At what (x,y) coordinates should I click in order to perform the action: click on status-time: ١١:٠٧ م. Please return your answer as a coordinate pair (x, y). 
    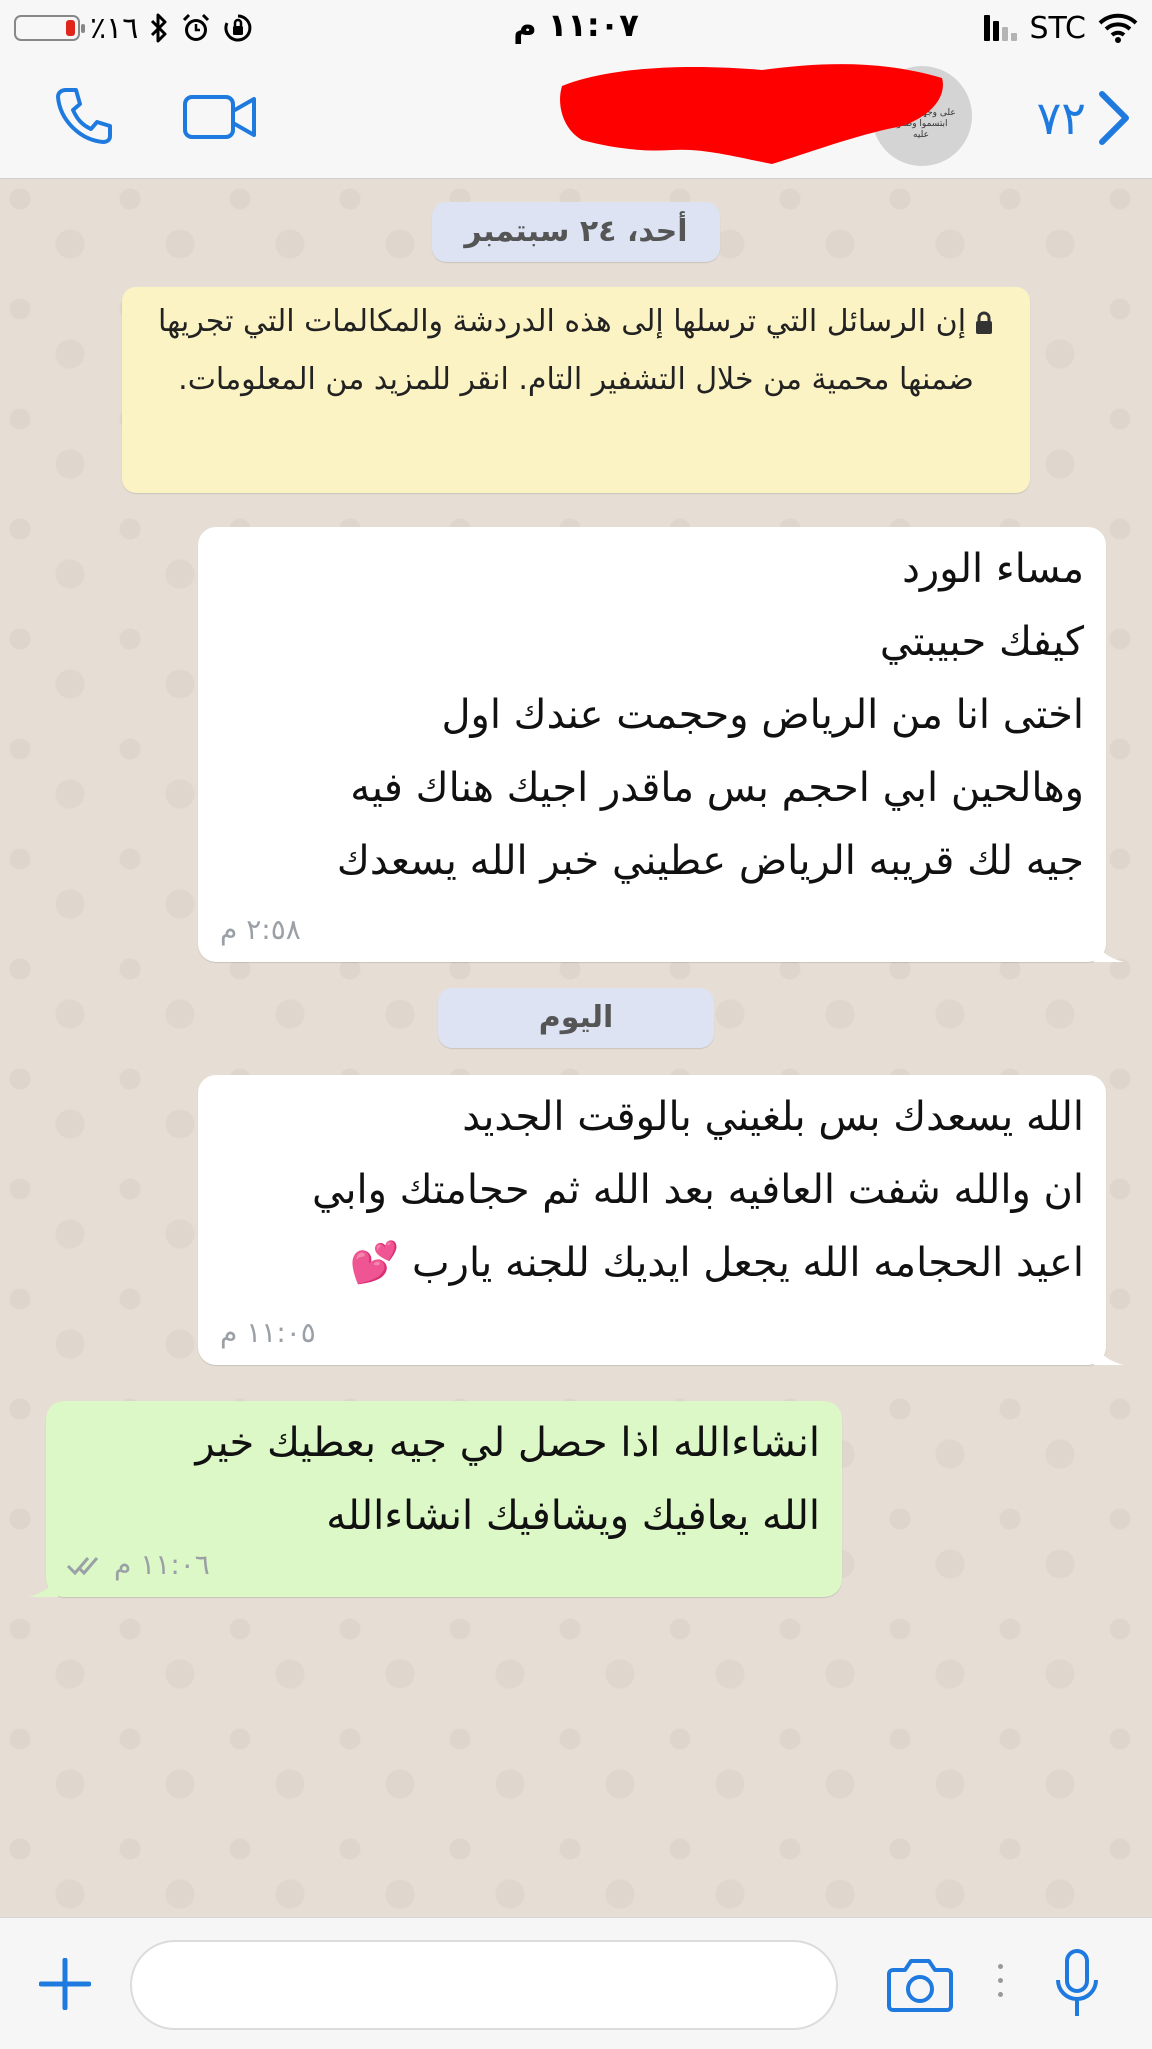
    Looking at the image, I should click on (576, 25).